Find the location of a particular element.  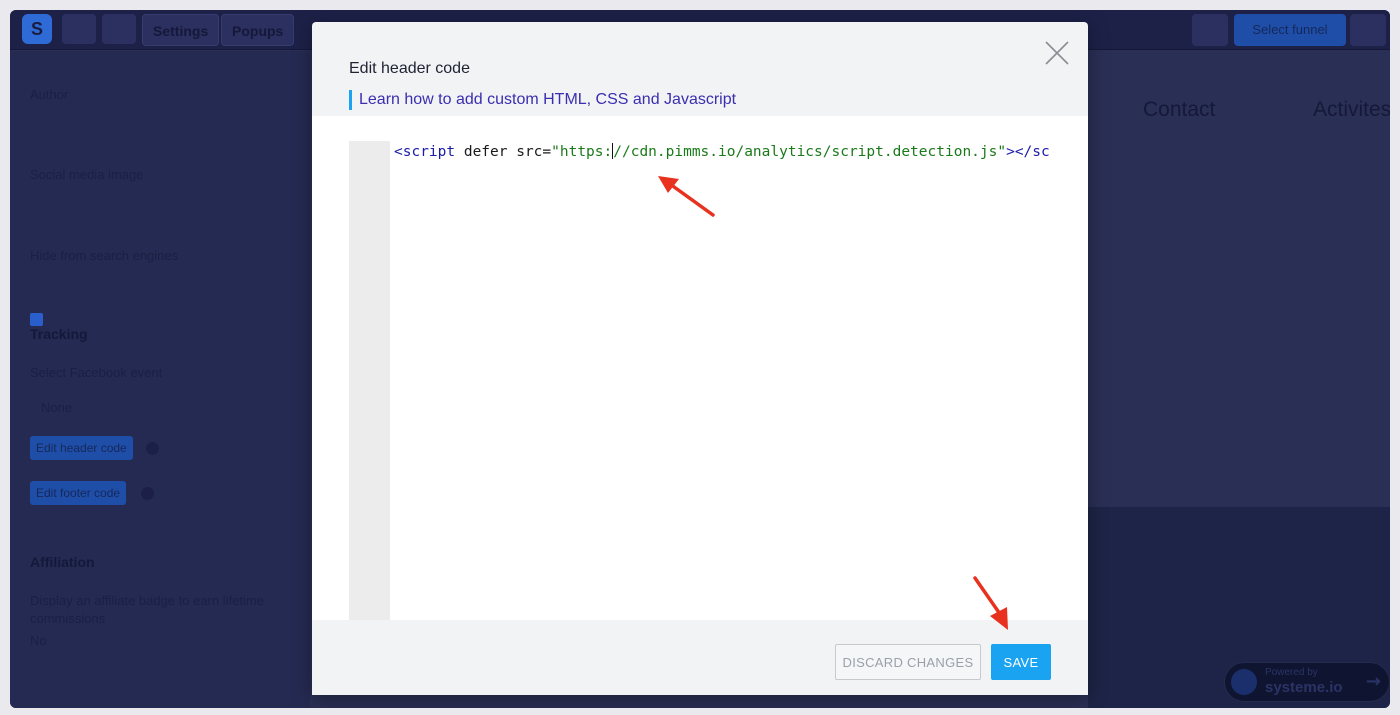

social-image-label: Social media image is located at coordinates (87, 174).